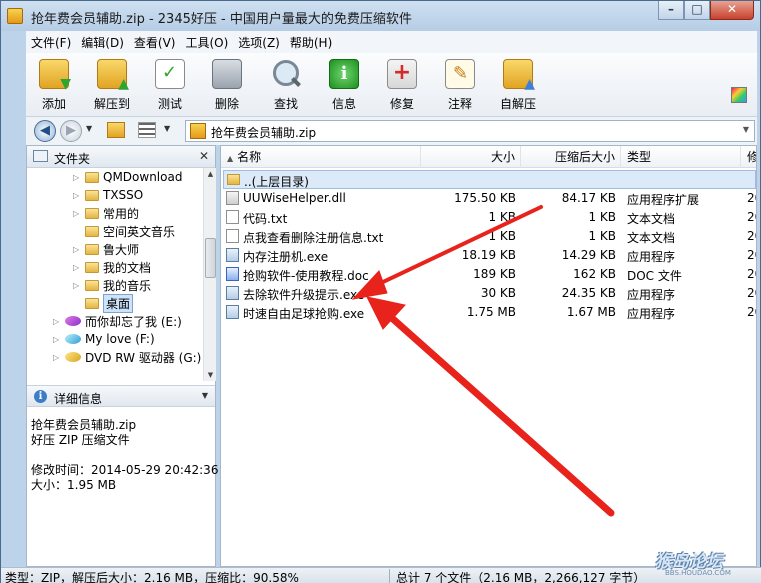  I want to click on tree-item-label: 空间英文音乐, so click(139, 231).